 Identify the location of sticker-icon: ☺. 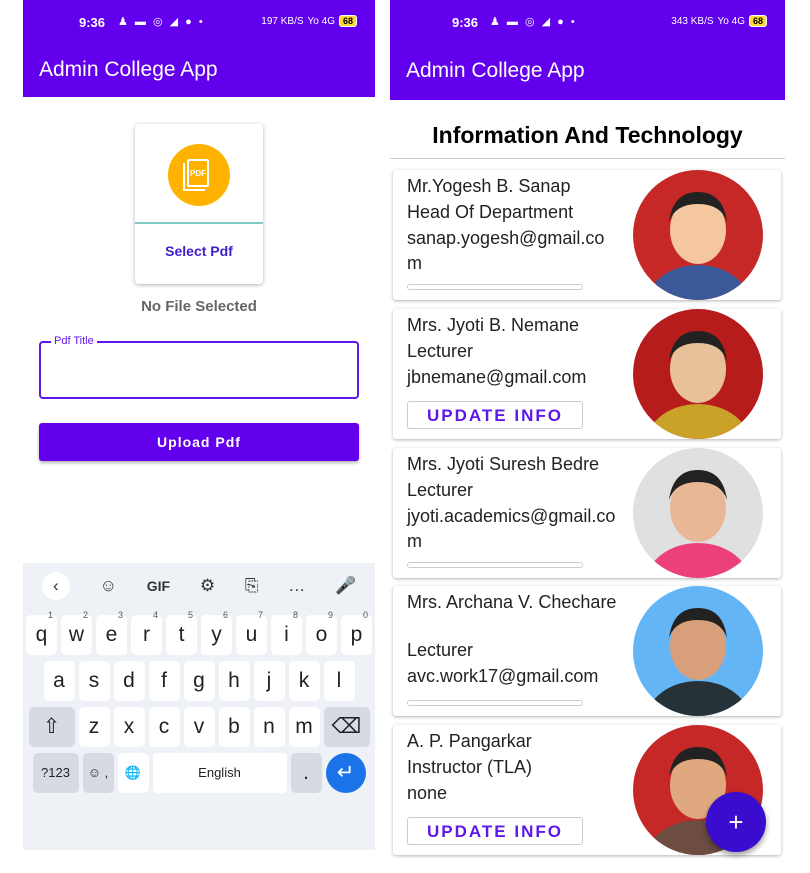
(108, 586).